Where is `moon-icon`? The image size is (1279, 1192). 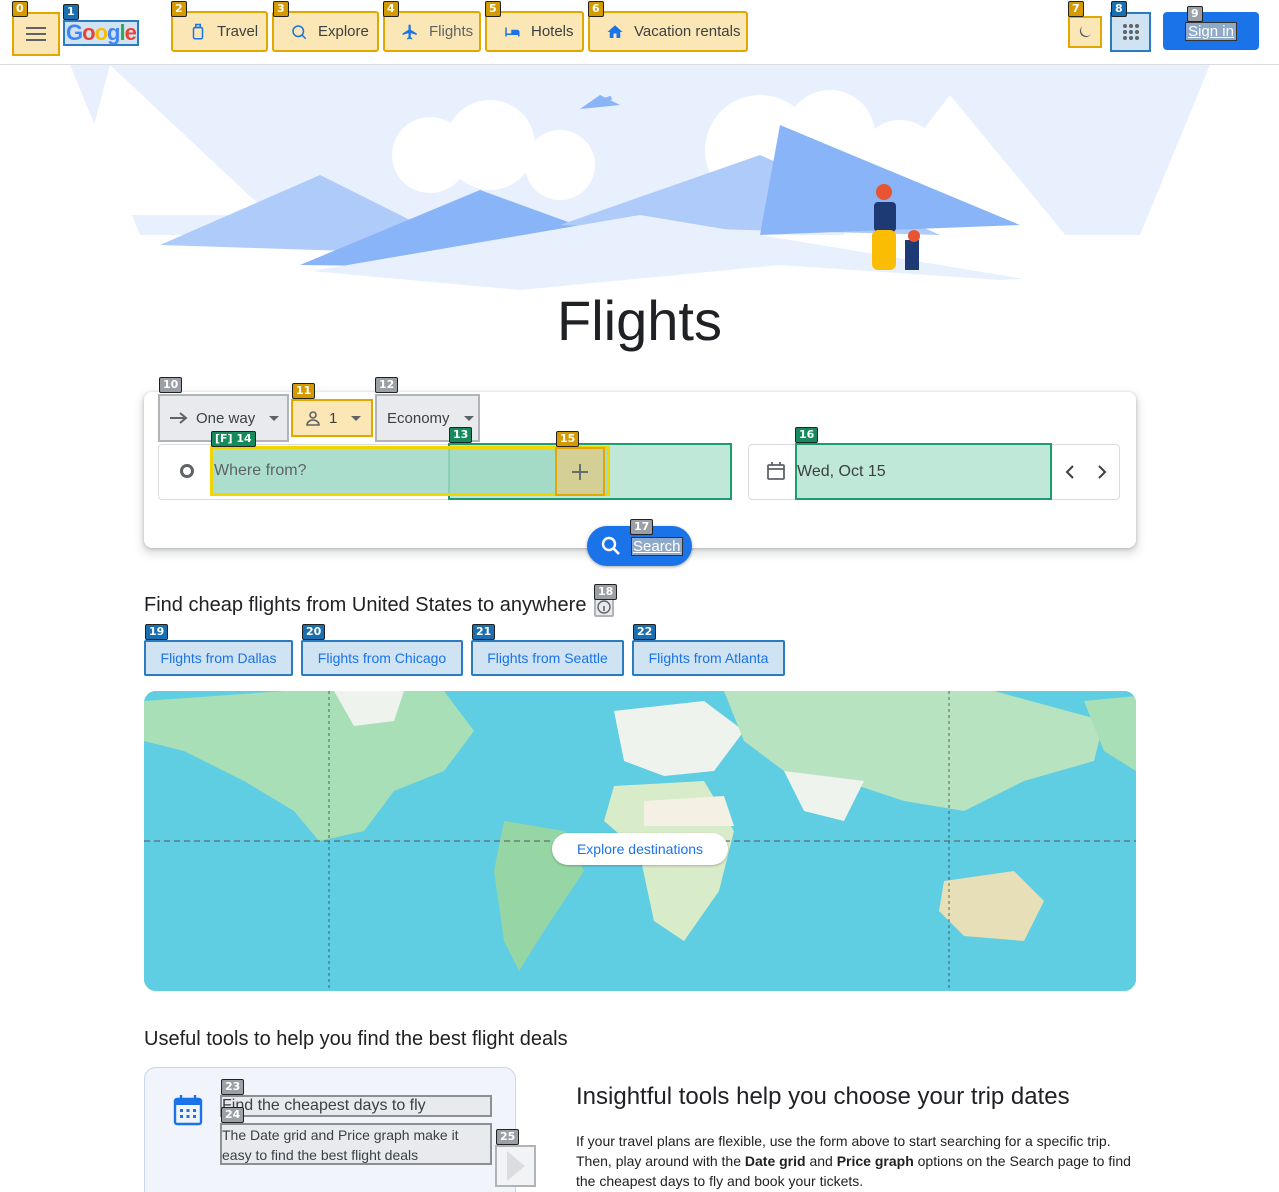 moon-icon is located at coordinates (1085, 32).